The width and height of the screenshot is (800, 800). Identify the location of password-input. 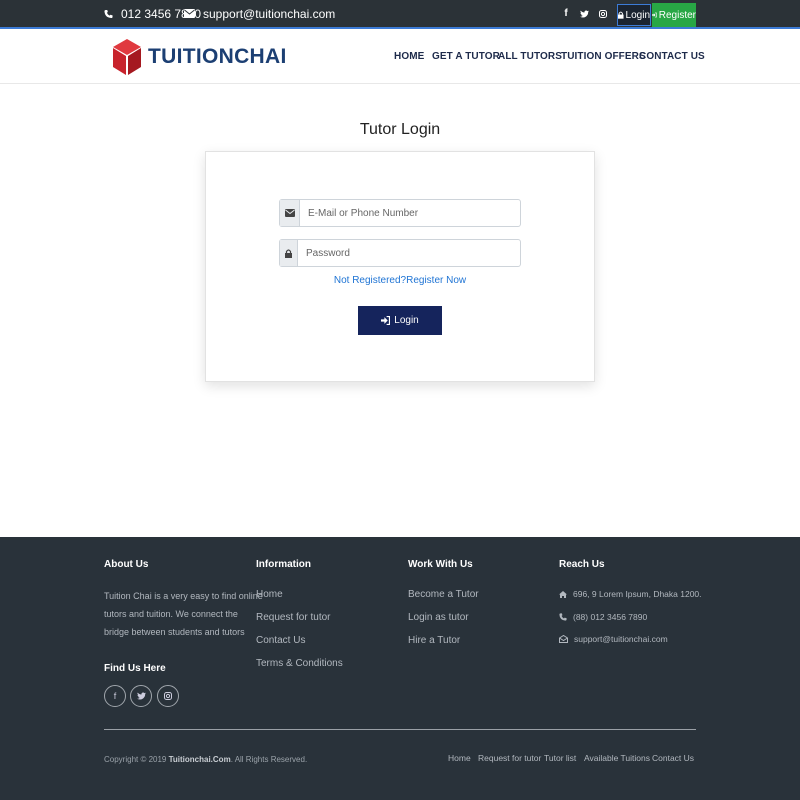
(409, 253).